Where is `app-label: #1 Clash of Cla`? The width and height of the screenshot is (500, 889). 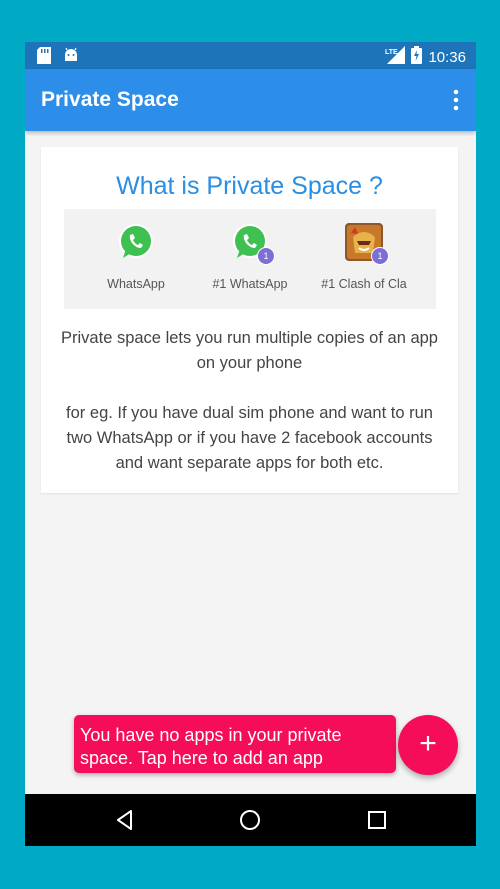
app-label: #1 Clash of Cla is located at coordinates (364, 284).